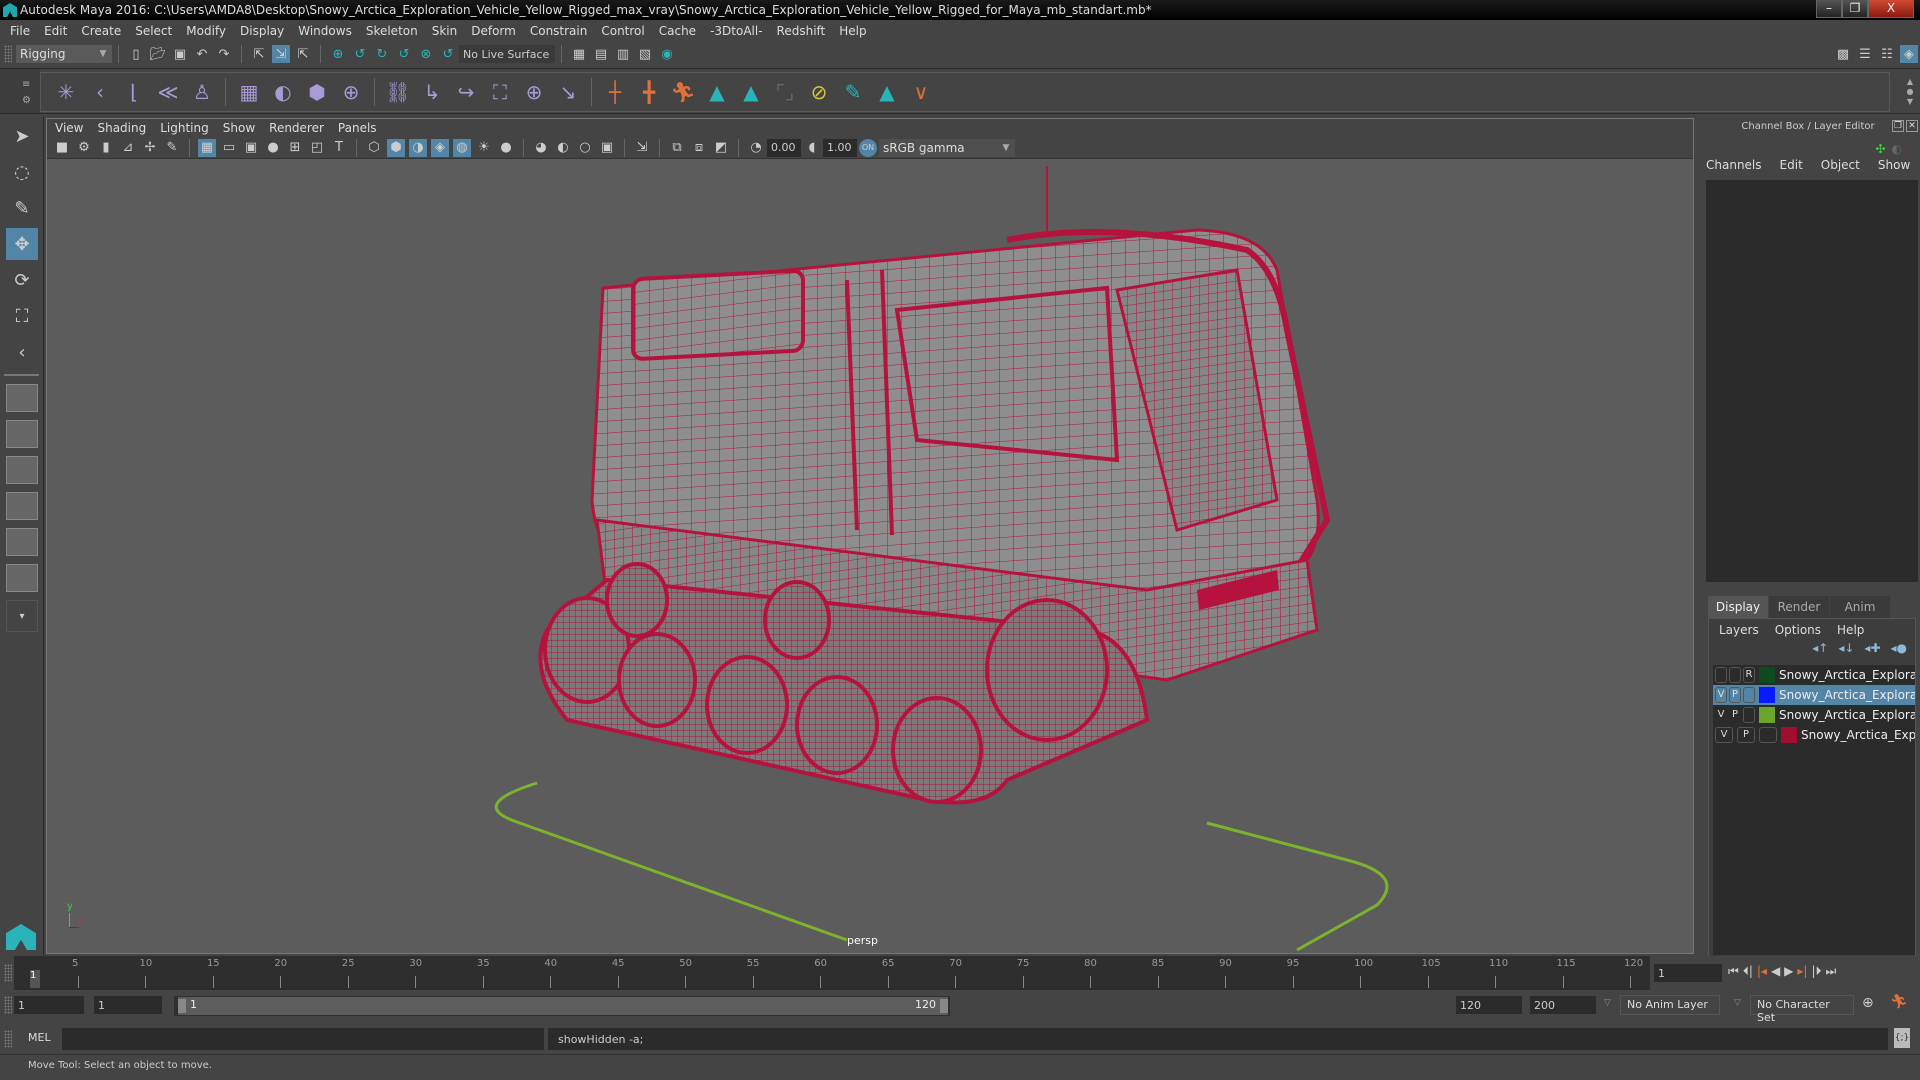 The image size is (1920, 1080). Describe the element at coordinates (69, 128) in the screenshot. I see `viewport-menu-view: View` at that location.